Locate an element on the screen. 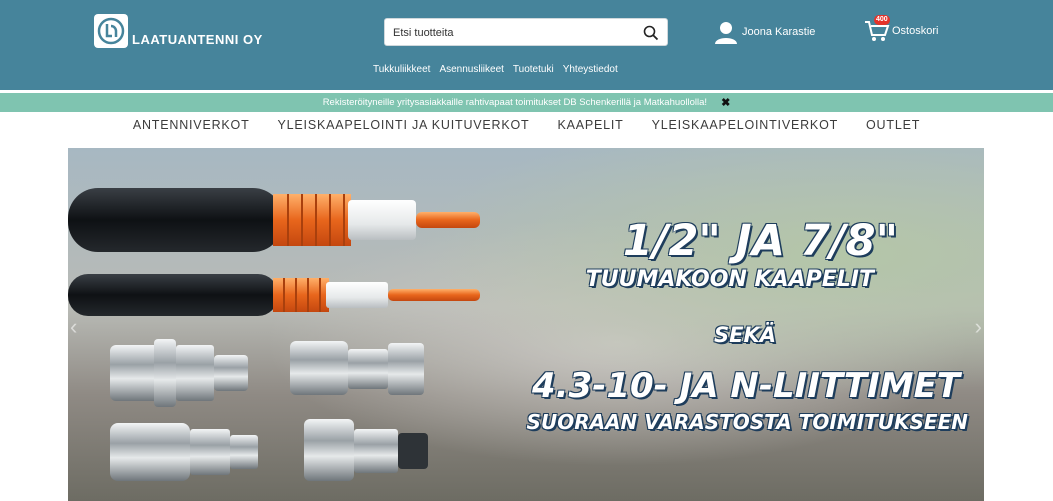 This screenshot has width=1053, height=501. subnav-item-tukkuliikkeet: Tukkuliikkeet is located at coordinates (401, 69).